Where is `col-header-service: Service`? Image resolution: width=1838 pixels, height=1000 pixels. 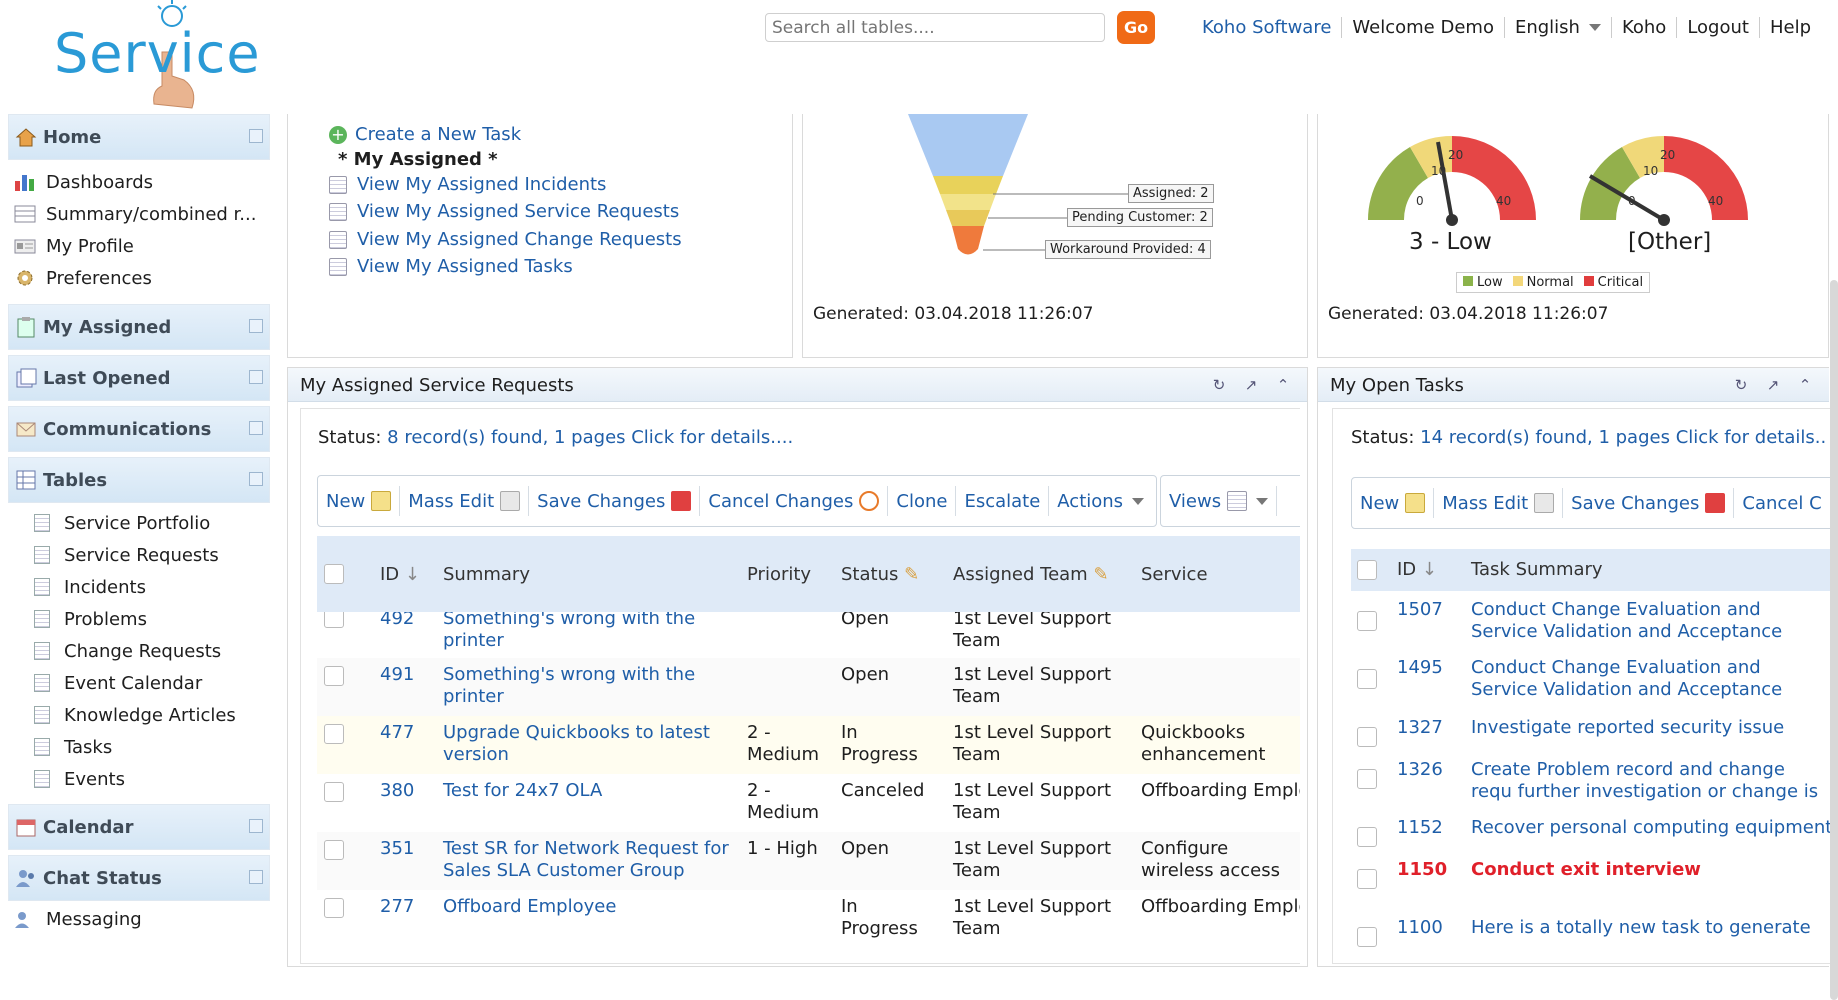
col-header-service: Service is located at coordinates (1174, 575).